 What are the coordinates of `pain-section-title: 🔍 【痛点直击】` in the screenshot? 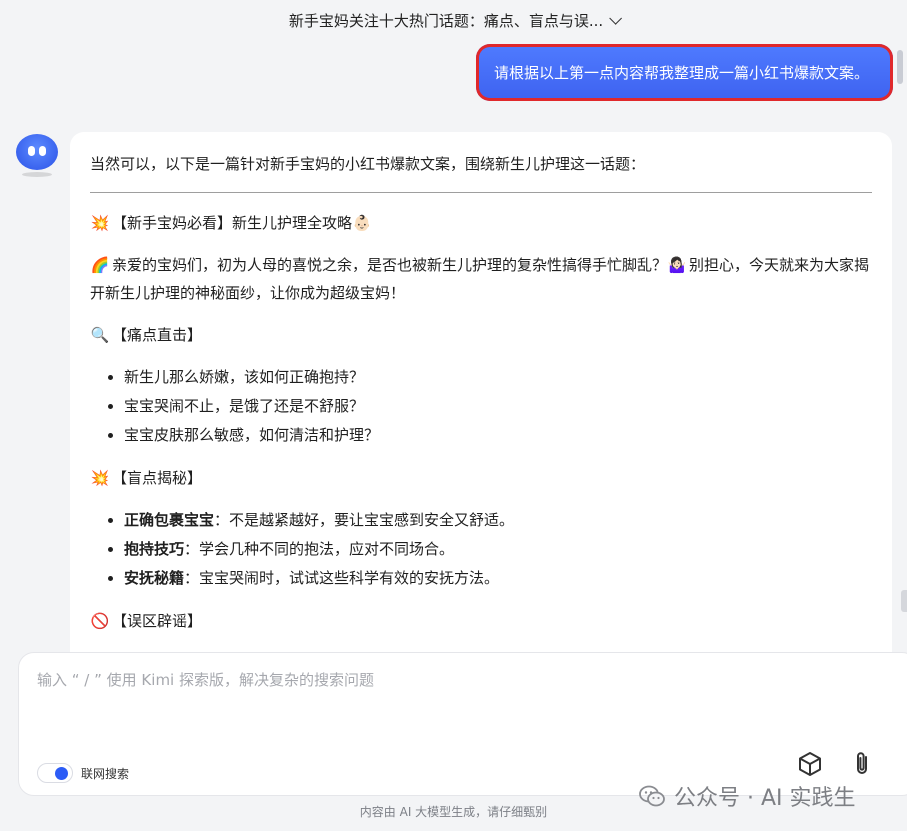 It's located at (481, 335).